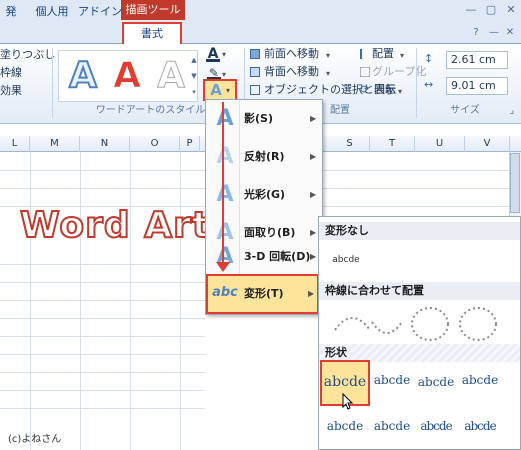 The width and height of the screenshot is (521, 450). What do you see at coordinates (440, 144) in the screenshot?
I see `column-header: U` at bounding box center [440, 144].